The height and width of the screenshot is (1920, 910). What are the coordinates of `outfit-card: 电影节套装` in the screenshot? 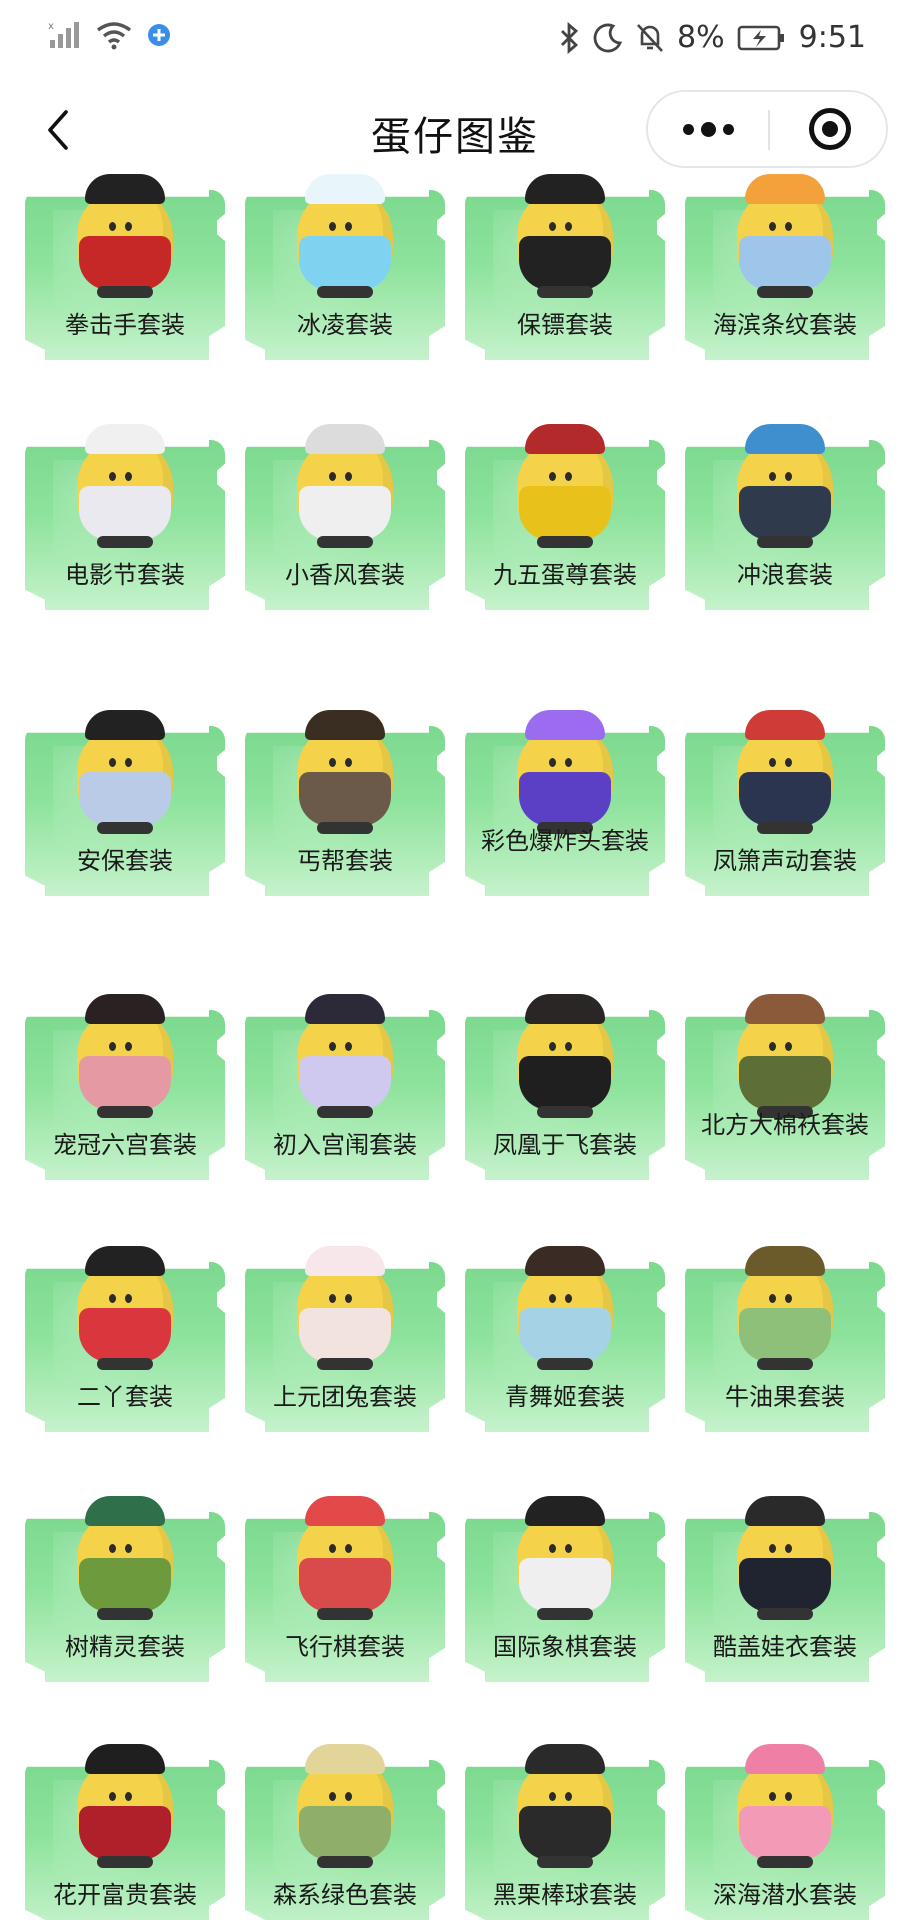 It's located at (125, 517).